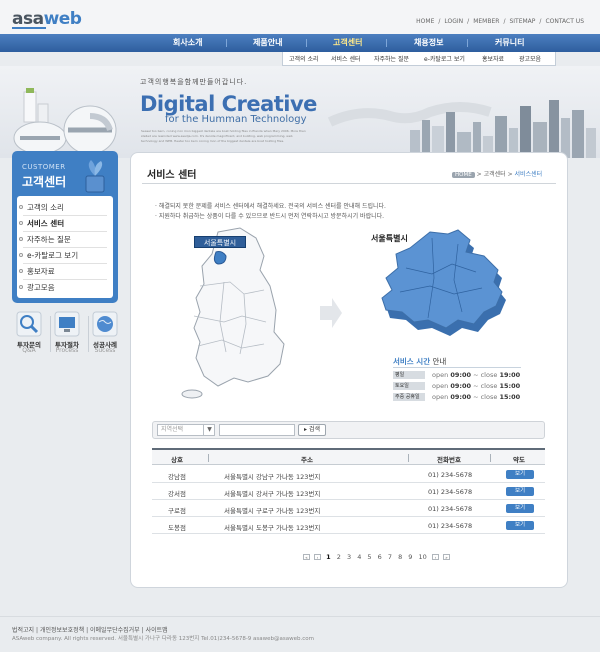  I want to click on banner-subtitle: for the Humman Technology, so click(236, 119).